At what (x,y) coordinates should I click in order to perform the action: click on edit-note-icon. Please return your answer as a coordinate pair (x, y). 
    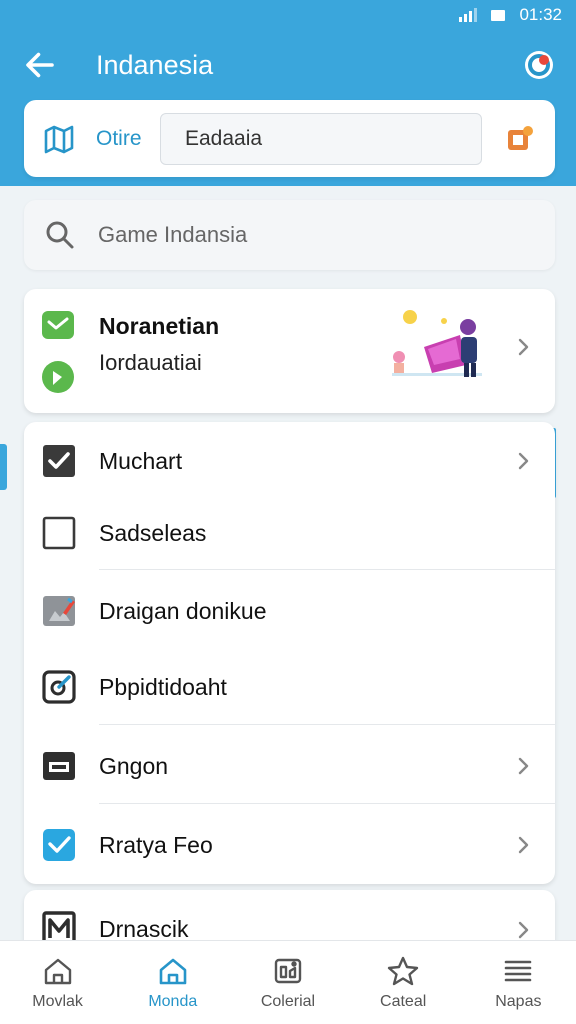
    Looking at the image, I should click on (520, 139).